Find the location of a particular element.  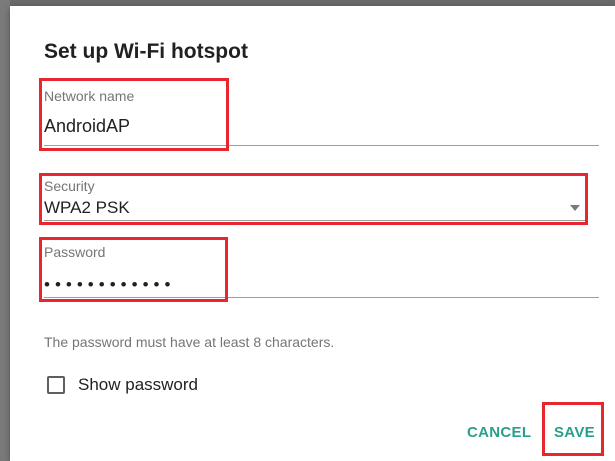

cancel-button: CANCEL is located at coordinates (499, 432).